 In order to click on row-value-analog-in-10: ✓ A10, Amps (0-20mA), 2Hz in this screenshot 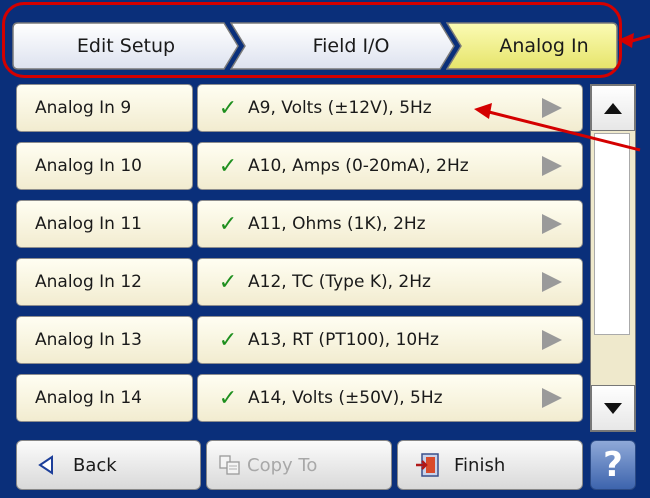, I will do `click(390, 166)`.